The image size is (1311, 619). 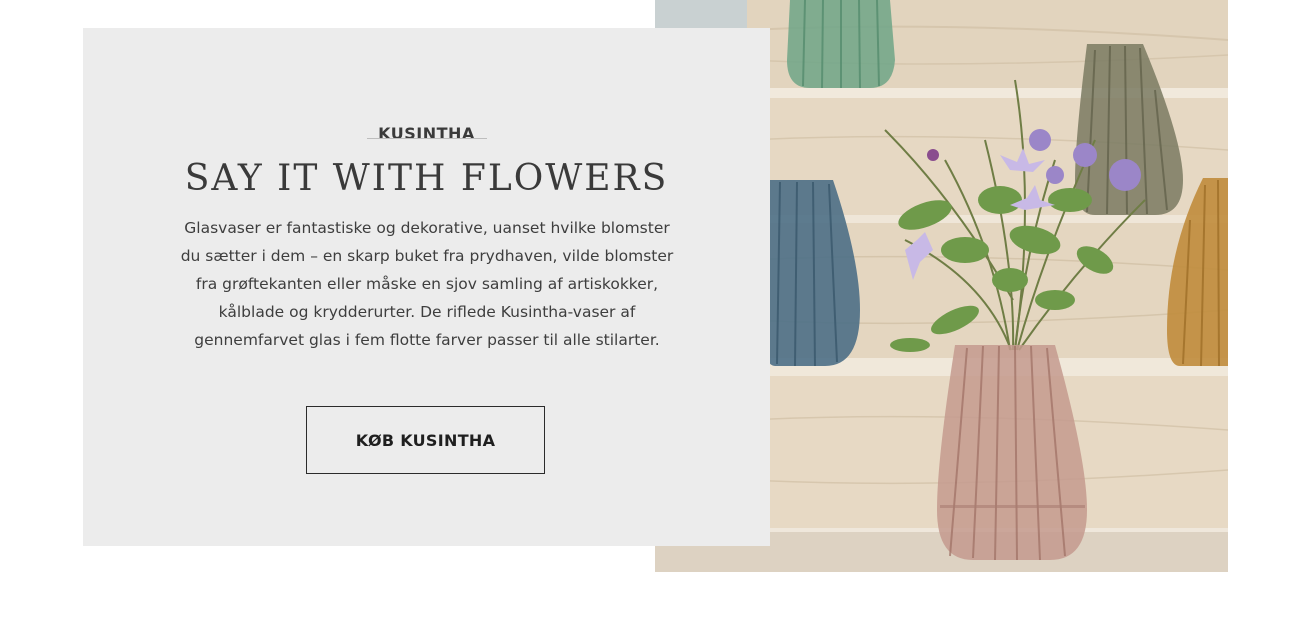 I want to click on promo-heading: SAY IT WITH FLOWERS, so click(x=426, y=178).